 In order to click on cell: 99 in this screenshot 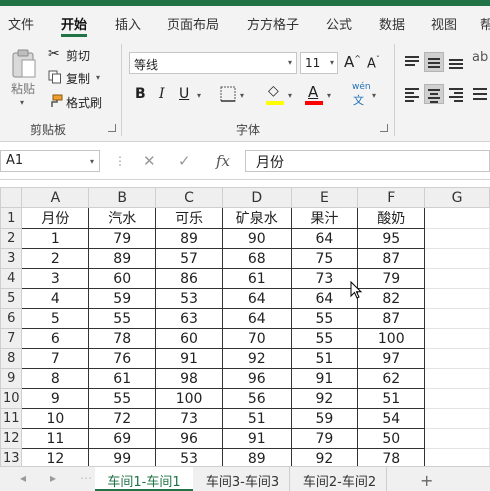, I will do `click(122, 457)`.